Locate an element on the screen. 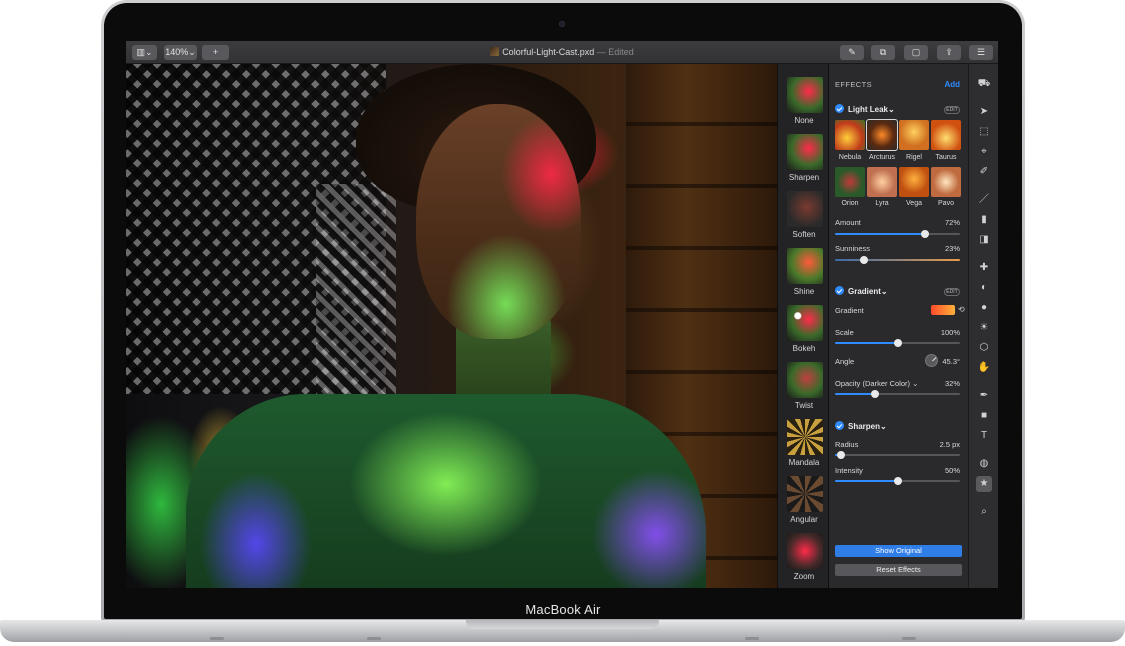 This screenshot has height=646, width=1125. reverse-gradient-icon: ⟲ is located at coordinates (963, 310).